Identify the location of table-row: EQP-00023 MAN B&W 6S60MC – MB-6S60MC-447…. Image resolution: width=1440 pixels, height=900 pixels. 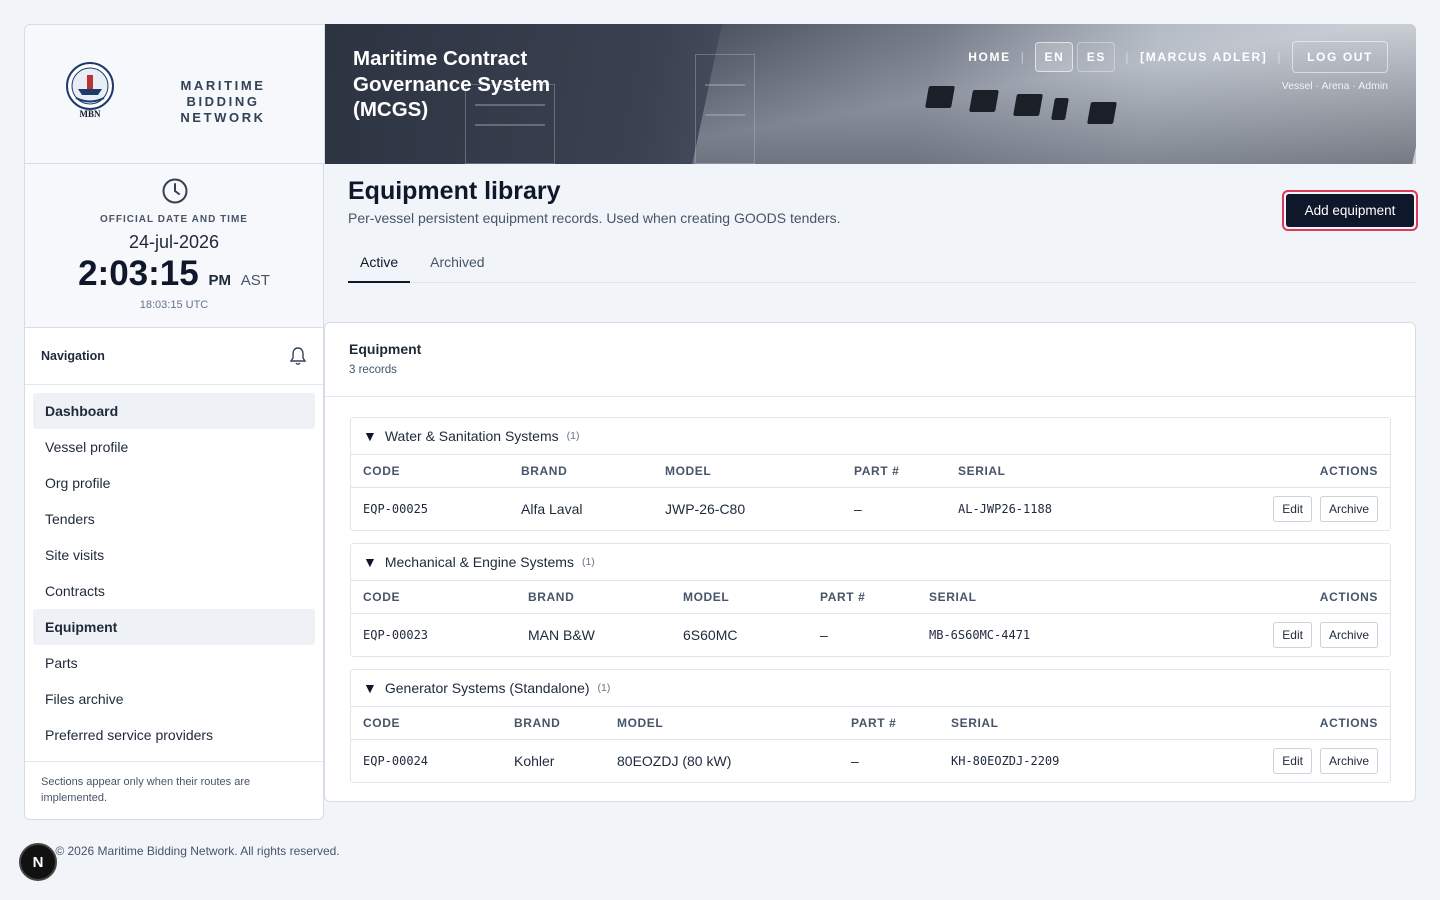
(870, 635).